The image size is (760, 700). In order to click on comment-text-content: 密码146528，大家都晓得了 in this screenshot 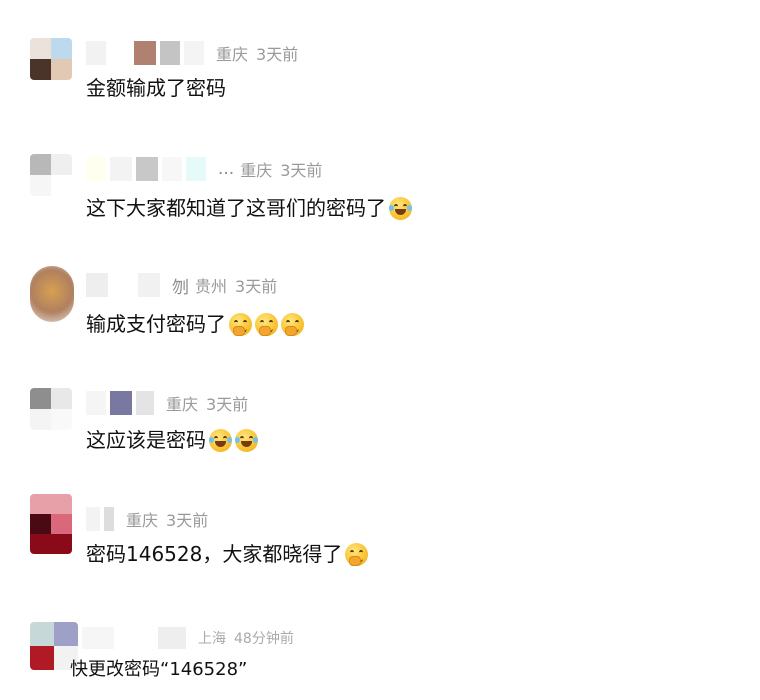, I will do `click(214, 554)`.